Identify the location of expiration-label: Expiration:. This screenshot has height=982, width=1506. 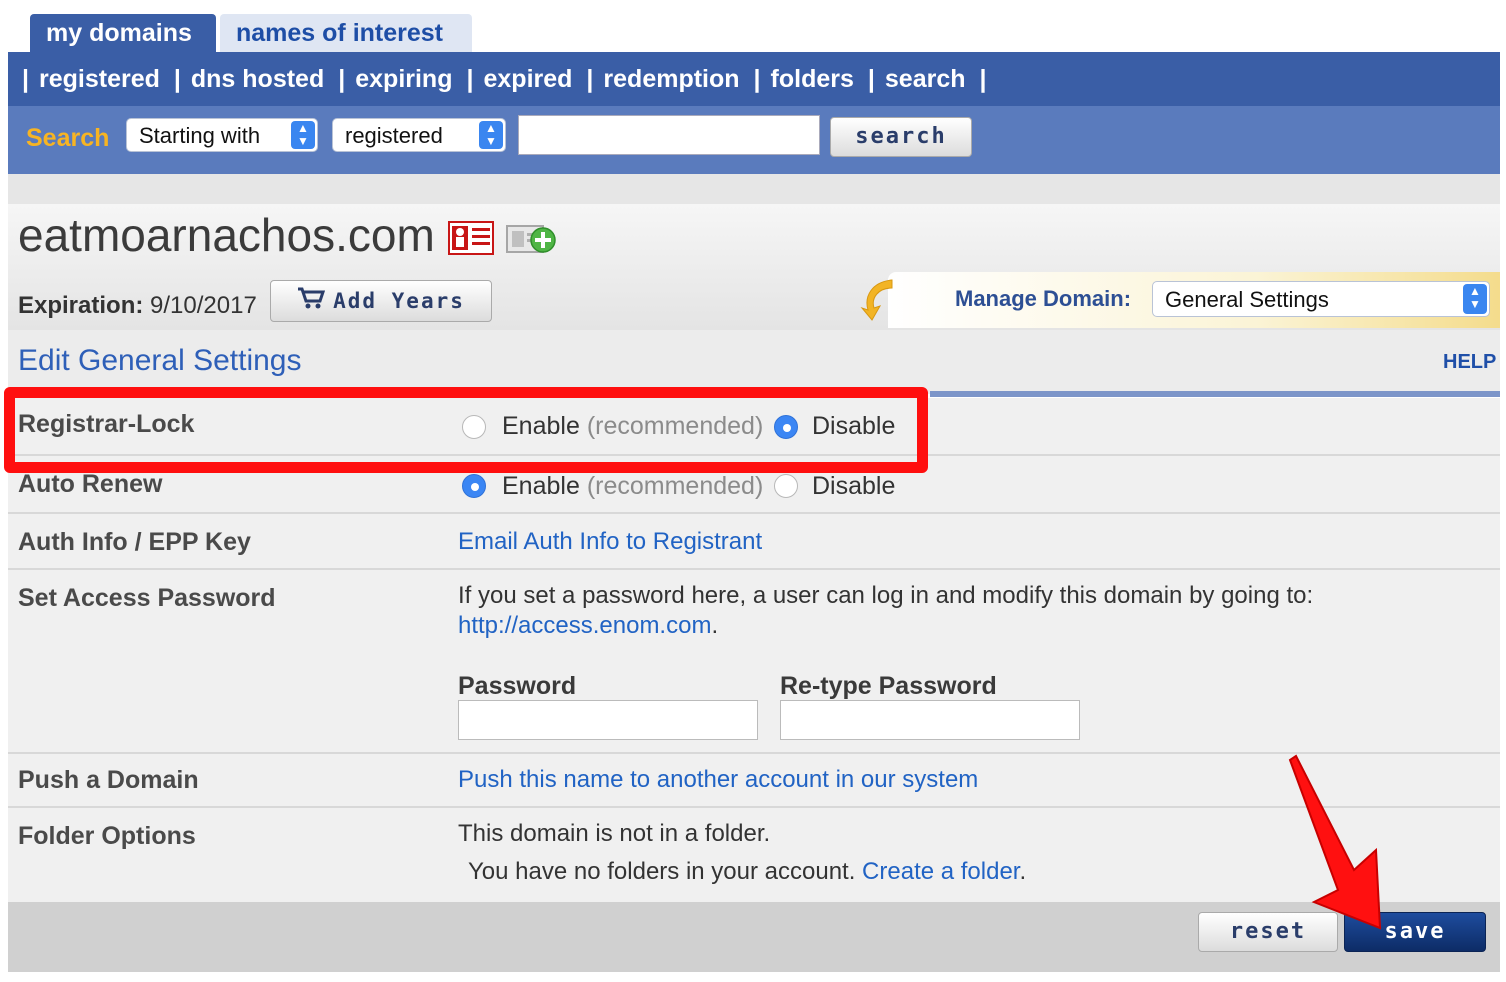
(81, 305).